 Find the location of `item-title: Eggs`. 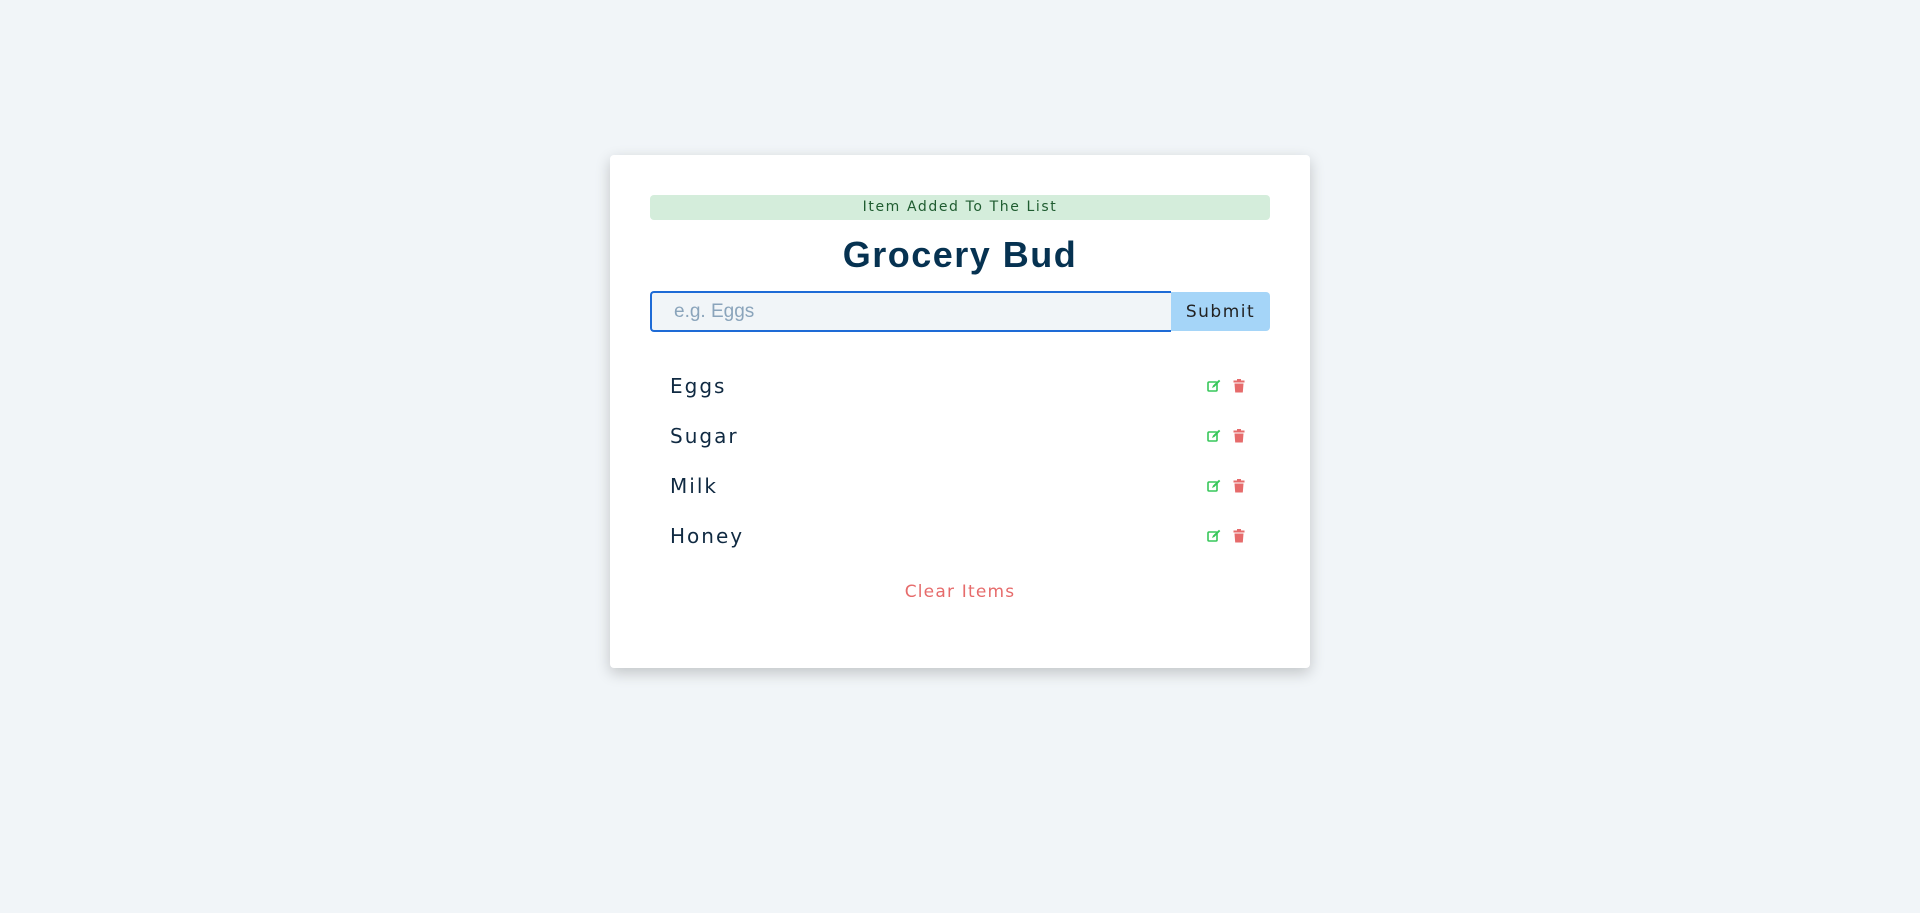

item-title: Eggs is located at coordinates (698, 386).